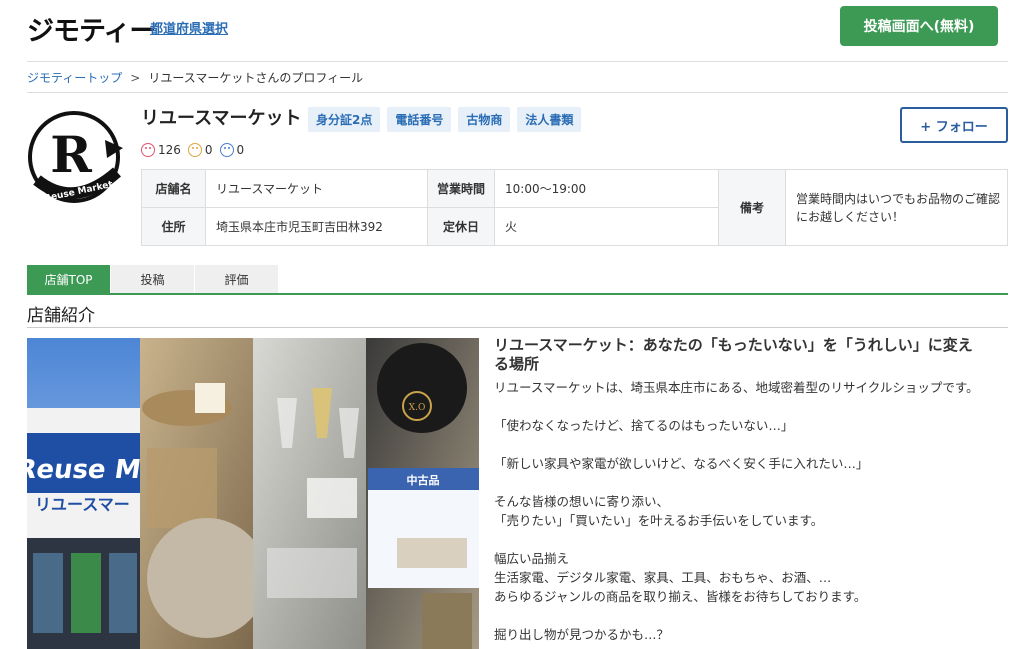  I want to click on hours-value: 10:00〜19:00, so click(546, 189).